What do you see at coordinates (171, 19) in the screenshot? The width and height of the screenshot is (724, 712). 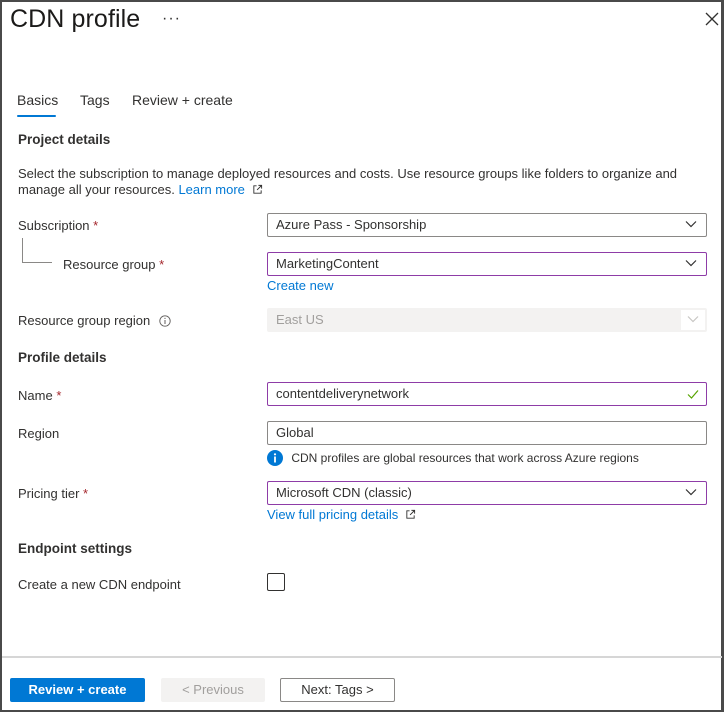 I see `more-options-button: ···` at bounding box center [171, 19].